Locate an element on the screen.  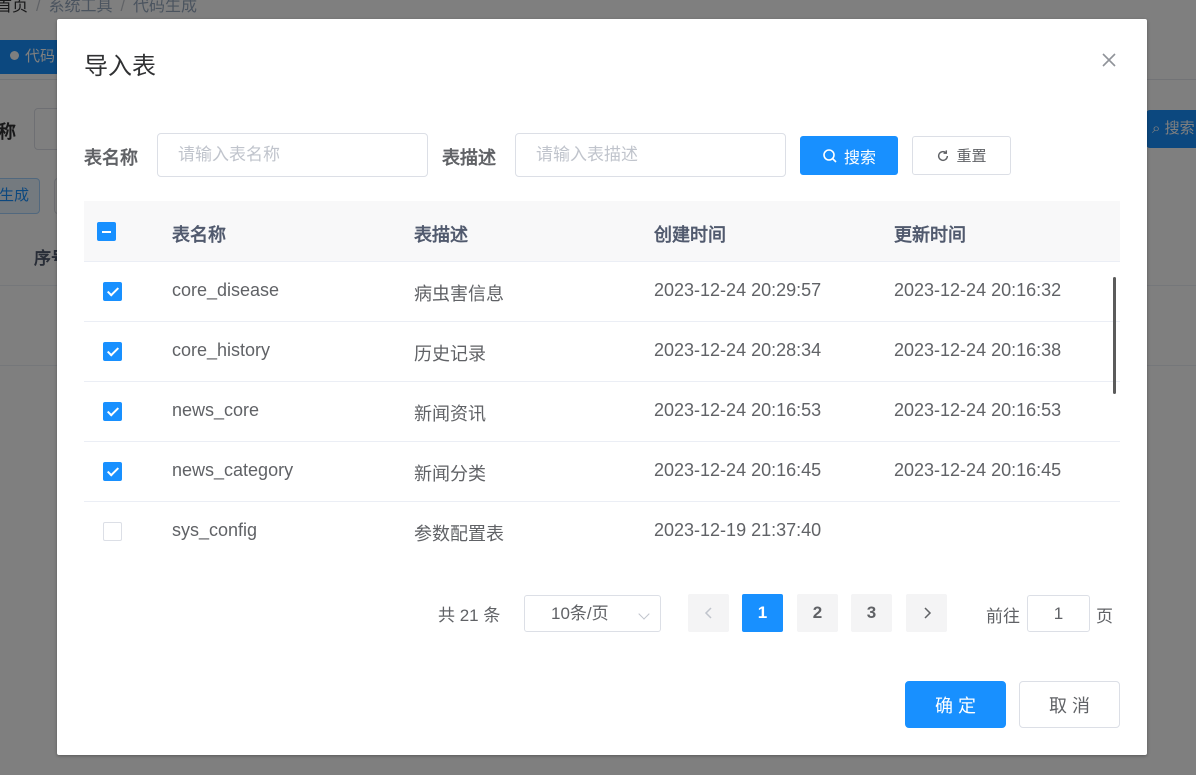
cell-created-time: 2023-12-24 20:16:53 is located at coordinates (738, 410).